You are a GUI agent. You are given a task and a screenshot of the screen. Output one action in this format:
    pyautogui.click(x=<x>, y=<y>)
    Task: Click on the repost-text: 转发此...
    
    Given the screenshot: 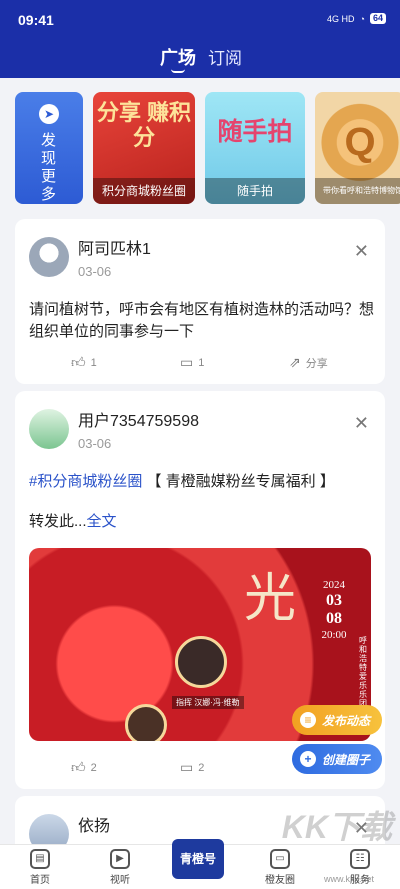 What is the action you would take?
    pyautogui.click(x=58, y=521)
    